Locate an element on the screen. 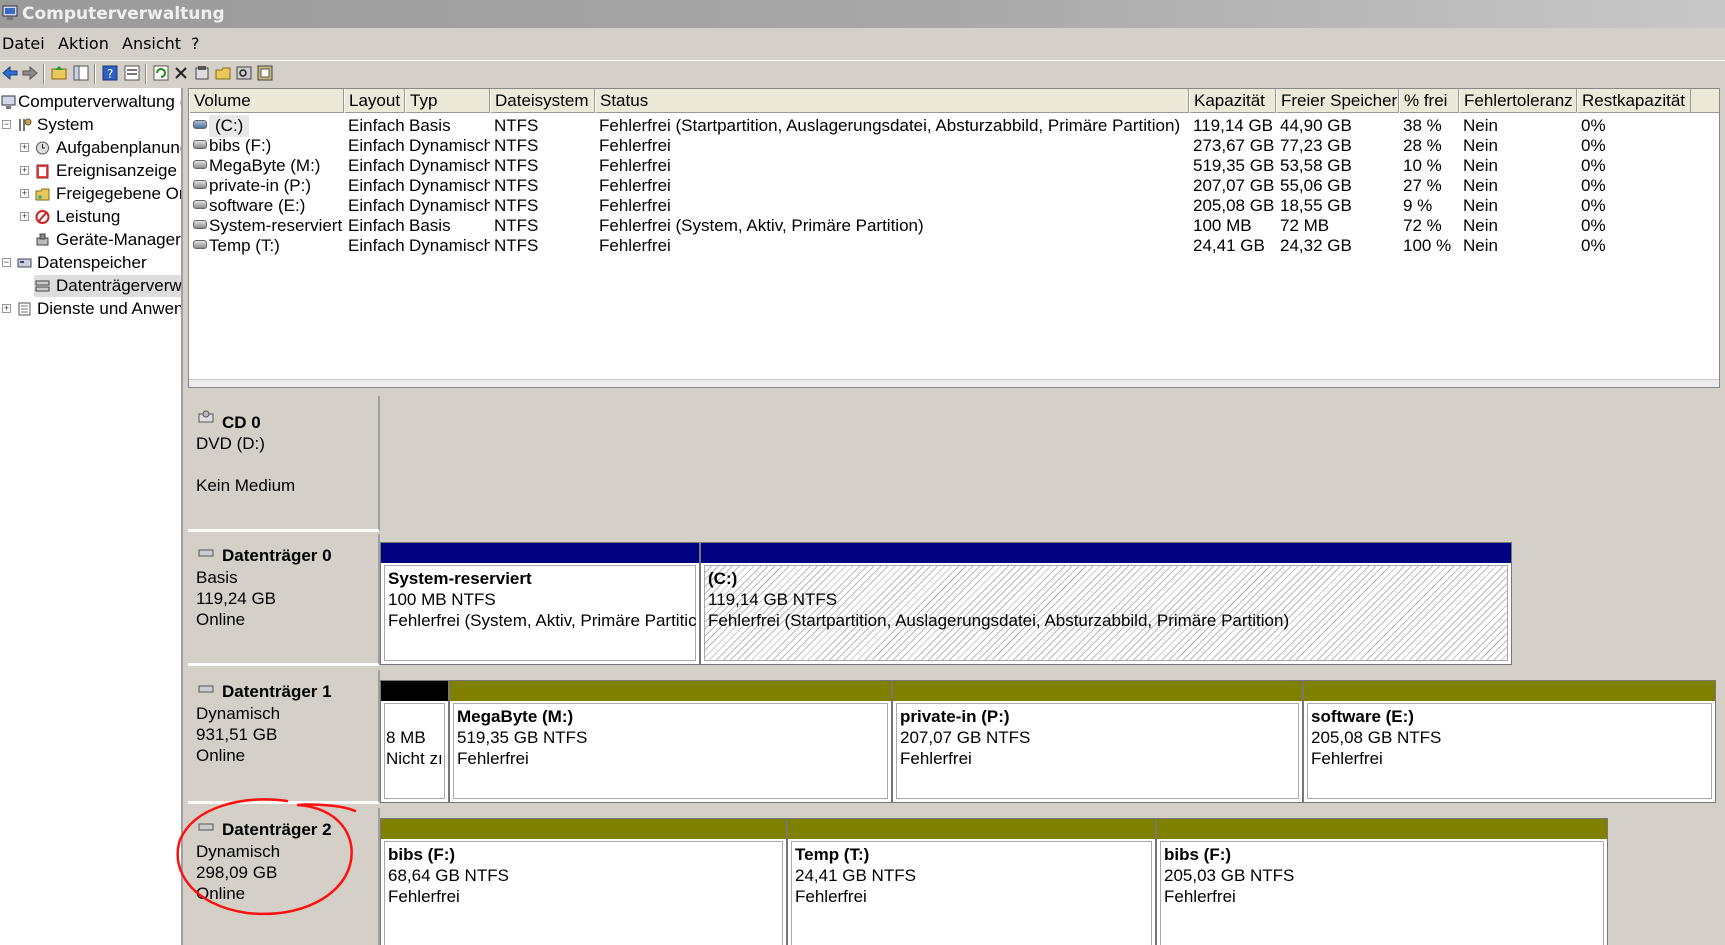 The height and width of the screenshot is (945, 1725). cell-free-space: 18,55 GB is located at coordinates (1316, 205).